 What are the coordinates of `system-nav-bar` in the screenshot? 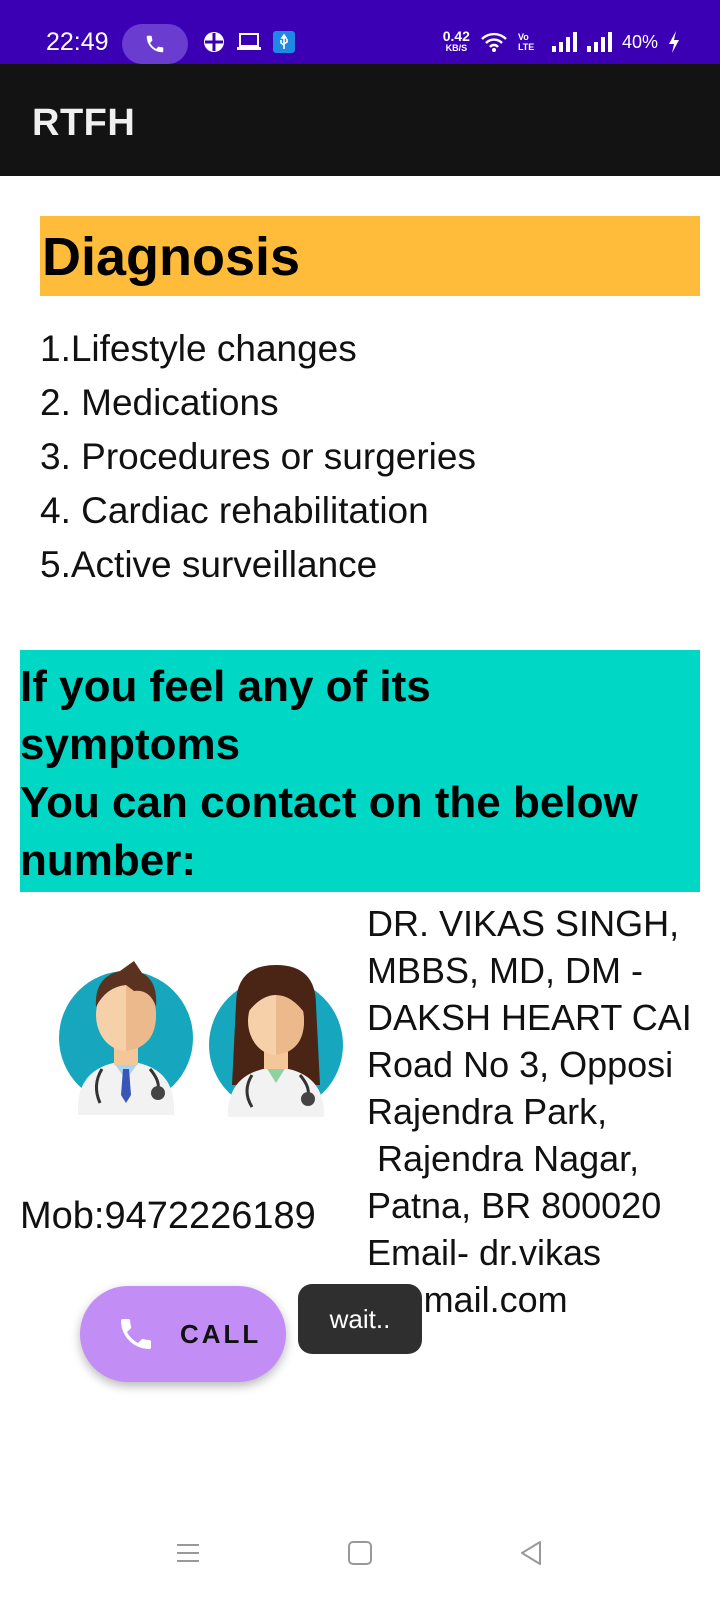 It's located at (360, 1560).